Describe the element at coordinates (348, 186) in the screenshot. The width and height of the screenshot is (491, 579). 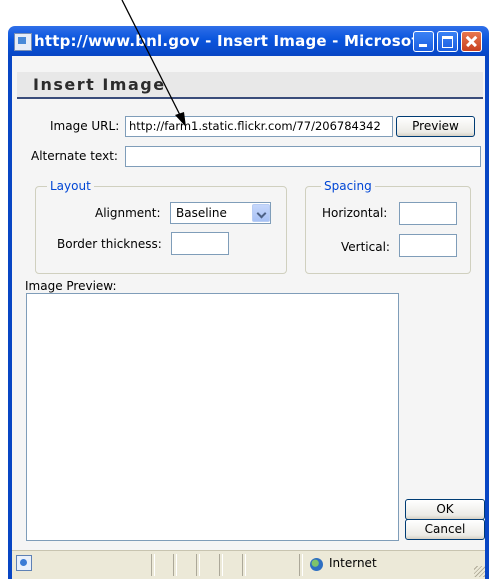
I see `spacing-legend: Spacing` at that location.